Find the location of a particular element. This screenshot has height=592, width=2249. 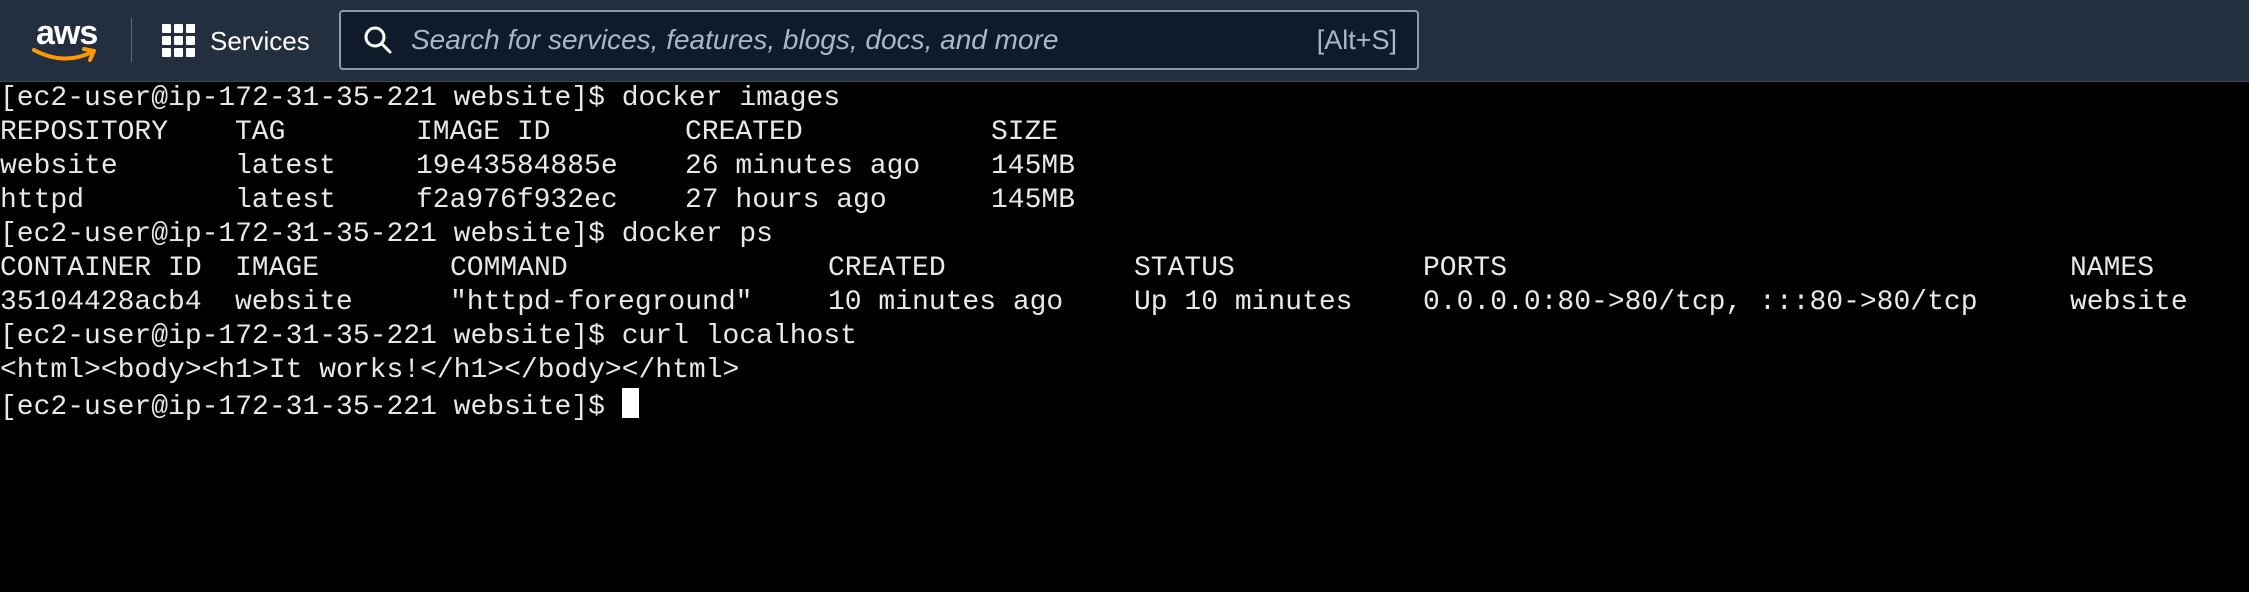

ps-cell-created: 10 minutes ago is located at coordinates (946, 302).